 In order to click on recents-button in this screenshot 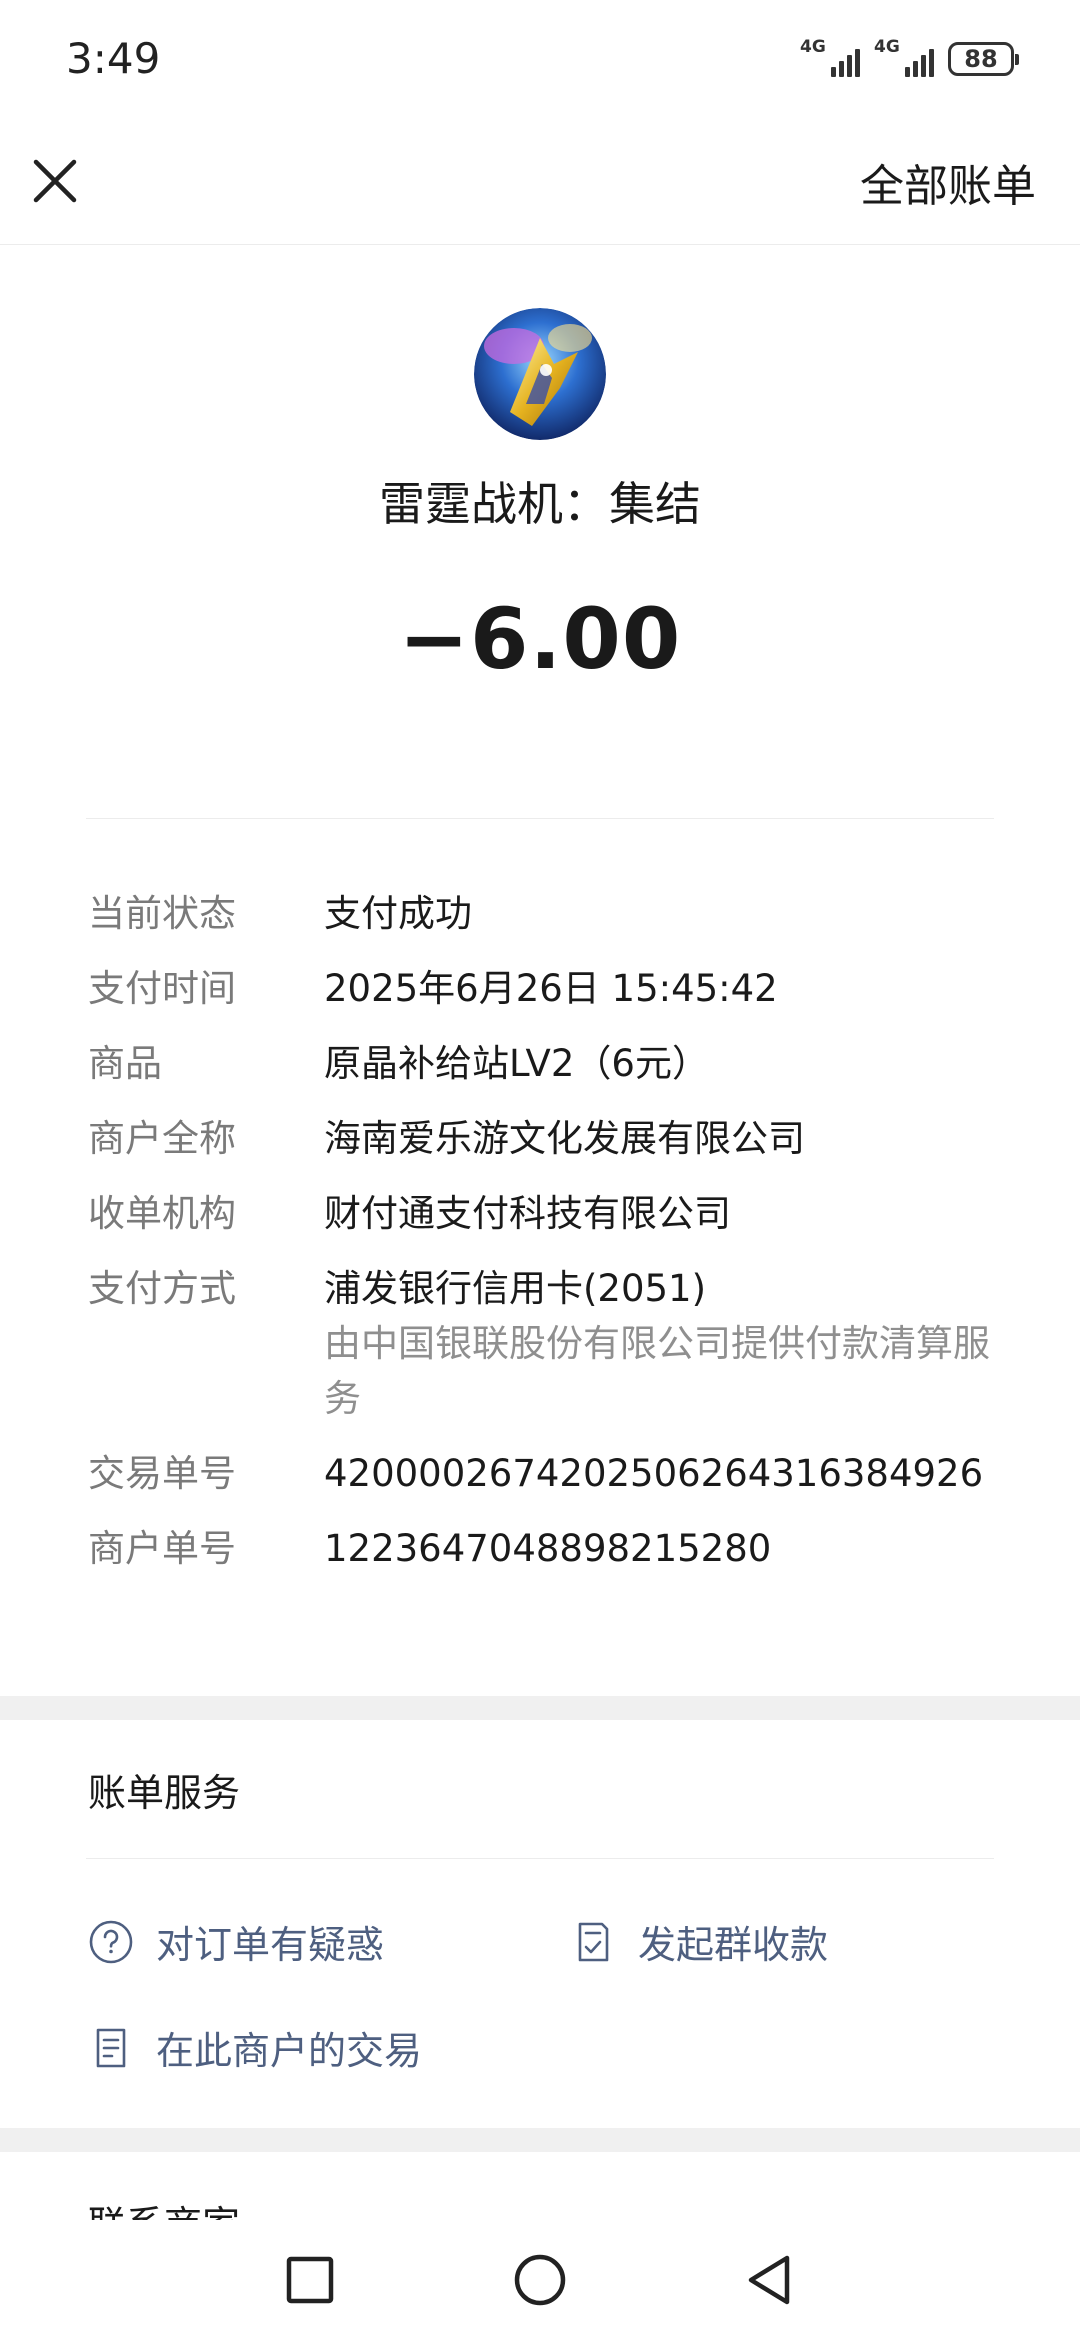, I will do `click(310, 2280)`.